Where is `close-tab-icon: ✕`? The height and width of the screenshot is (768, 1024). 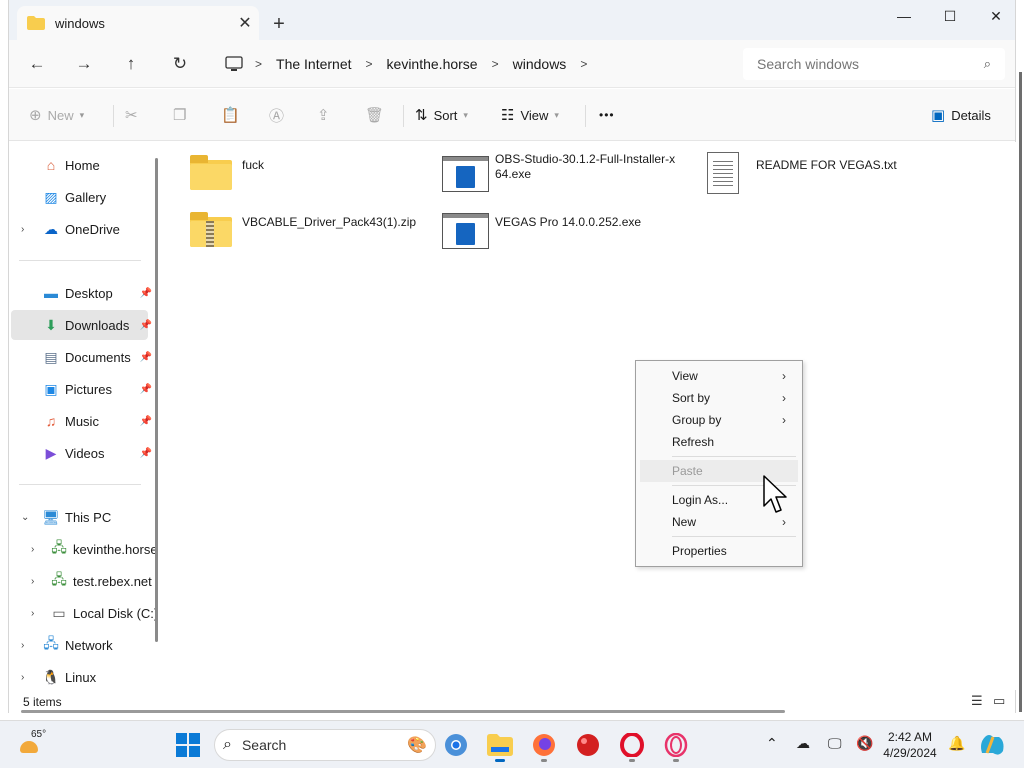 close-tab-icon: ✕ is located at coordinates (245, 23).